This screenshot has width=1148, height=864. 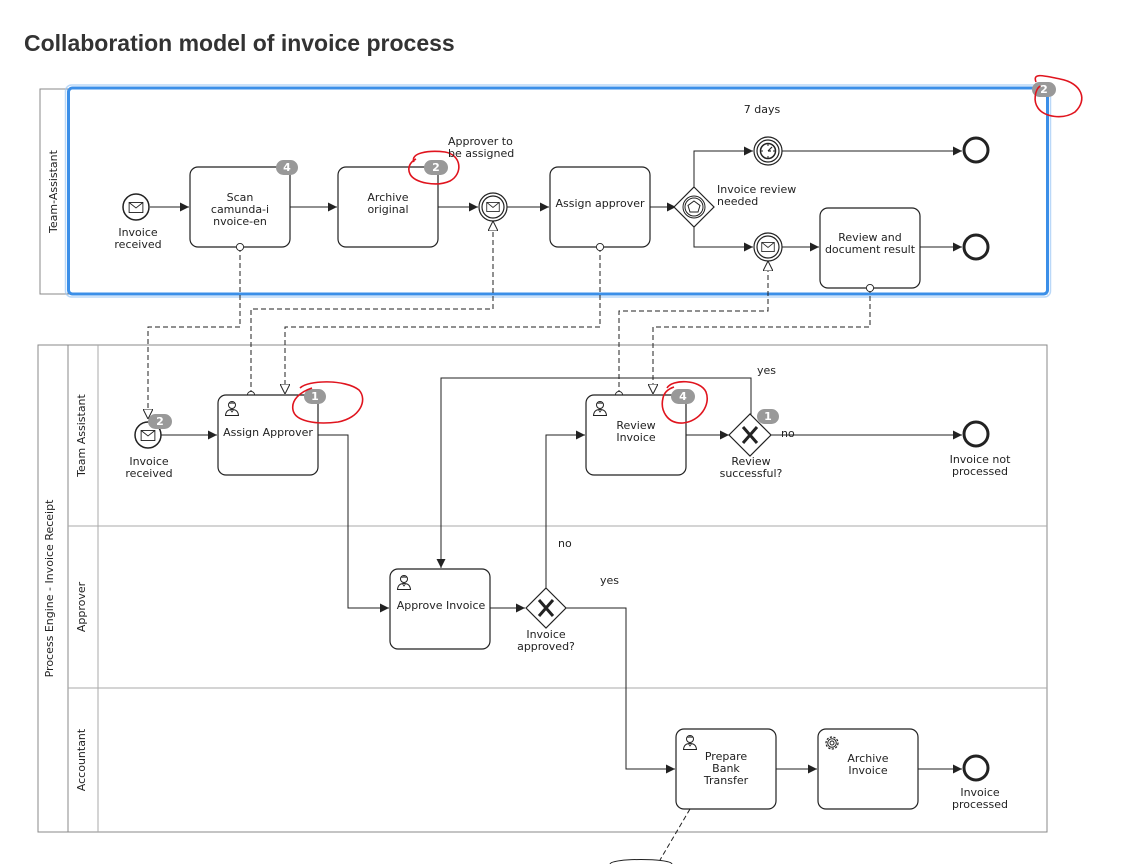 What do you see at coordinates (636, 431) in the screenshot?
I see `svg-text:ReviewInvoice: Review Invoice` at bounding box center [636, 431].